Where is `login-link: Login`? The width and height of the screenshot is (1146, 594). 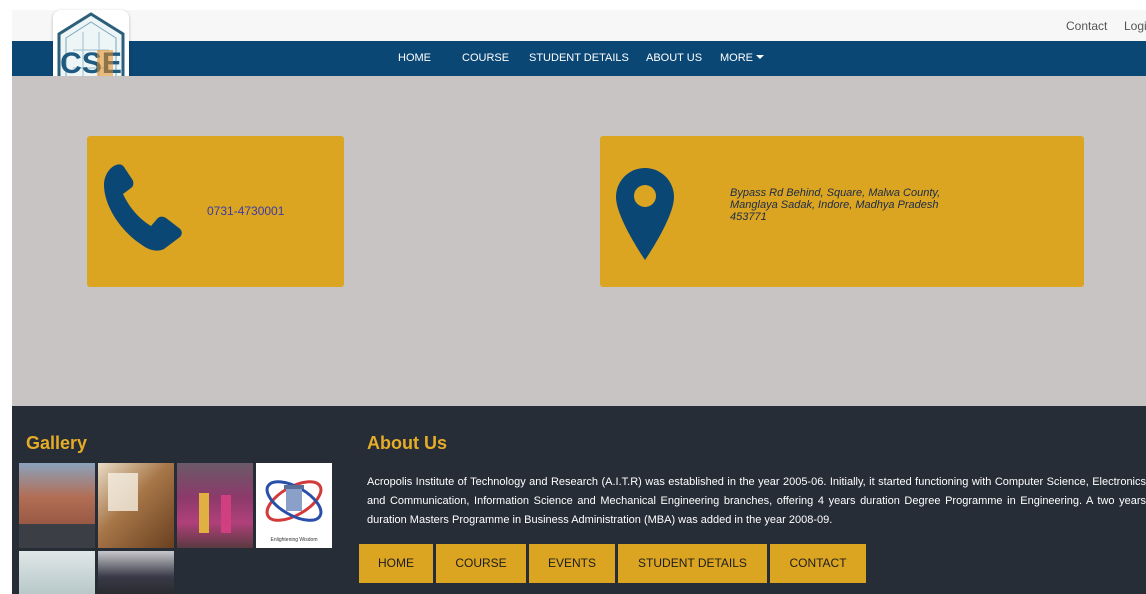
login-link: Login is located at coordinates (1135, 26).